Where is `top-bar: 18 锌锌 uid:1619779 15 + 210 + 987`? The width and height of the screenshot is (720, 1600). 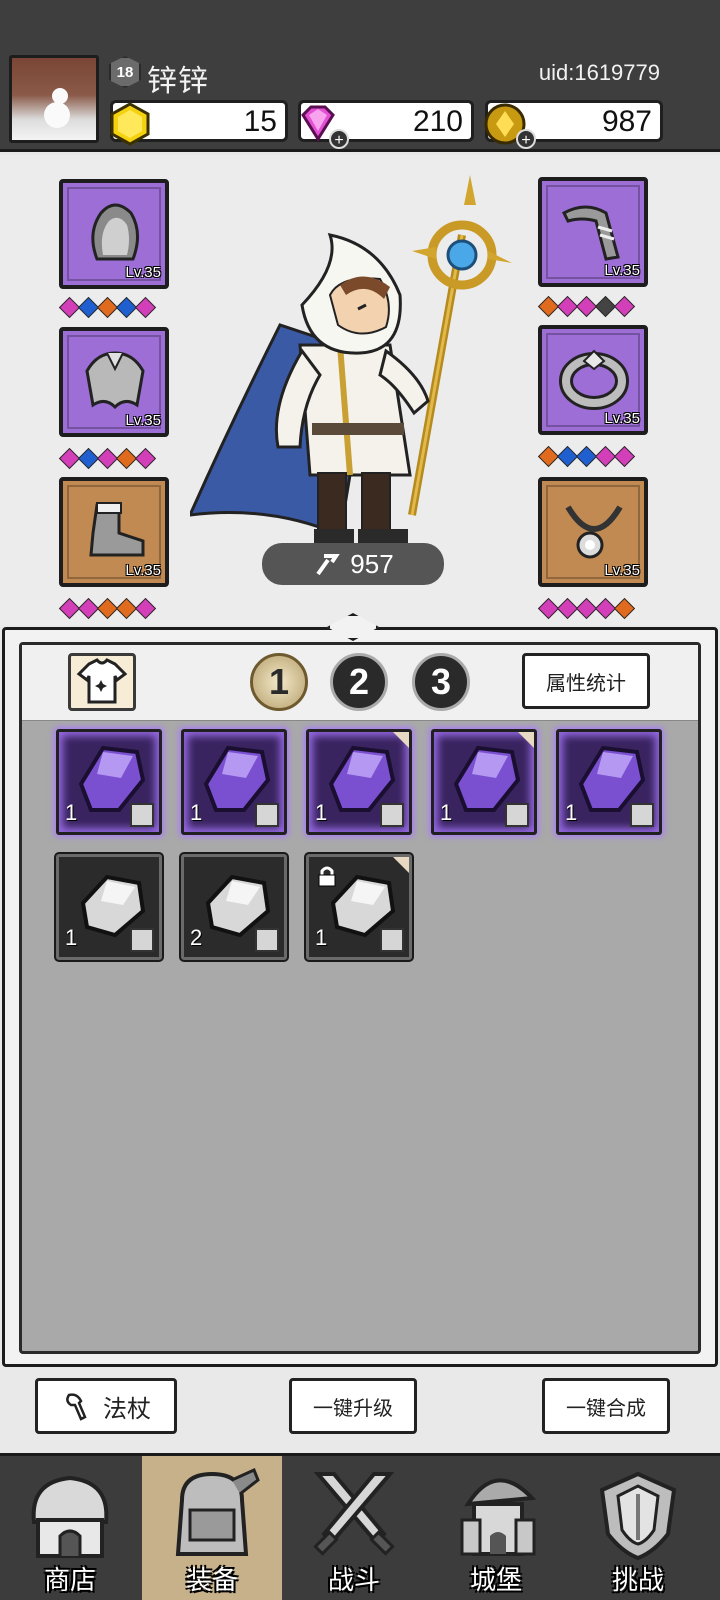 top-bar: 18 锌锌 uid:1619779 15 + 210 + 987 is located at coordinates (360, 76).